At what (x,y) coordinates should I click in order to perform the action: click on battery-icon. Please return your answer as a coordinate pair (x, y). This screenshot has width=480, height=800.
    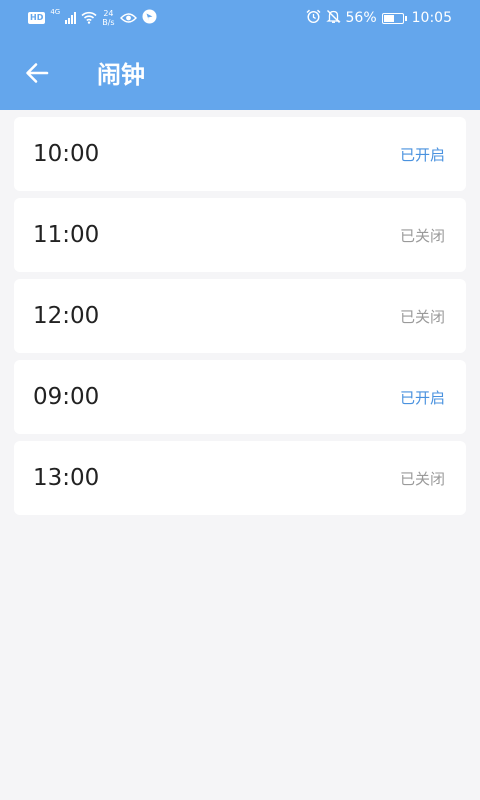
    Looking at the image, I should click on (392, 18).